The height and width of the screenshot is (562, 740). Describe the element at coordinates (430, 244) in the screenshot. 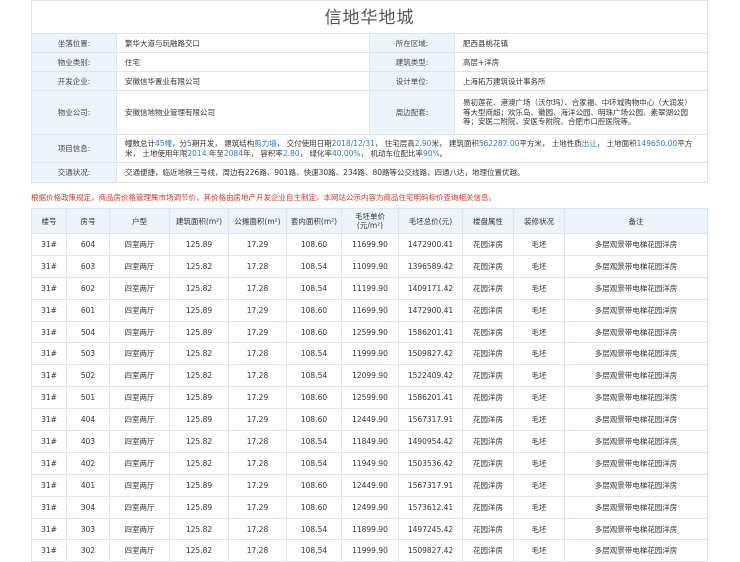

I see `table-cell: 1472900.41` at that location.